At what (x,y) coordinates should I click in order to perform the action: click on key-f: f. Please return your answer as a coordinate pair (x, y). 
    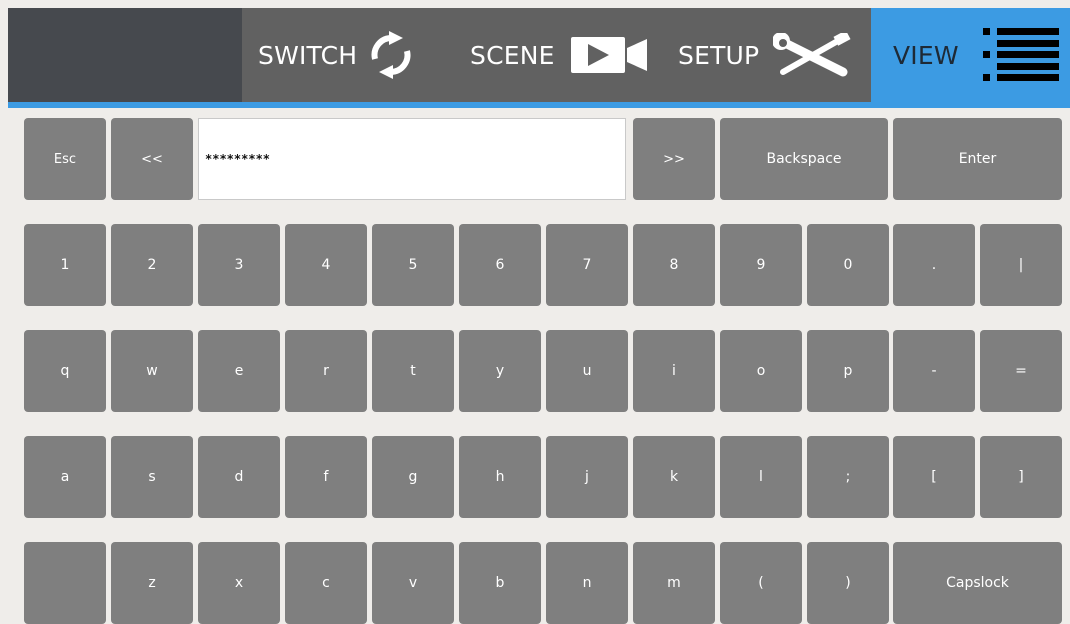
    Looking at the image, I should click on (326, 477).